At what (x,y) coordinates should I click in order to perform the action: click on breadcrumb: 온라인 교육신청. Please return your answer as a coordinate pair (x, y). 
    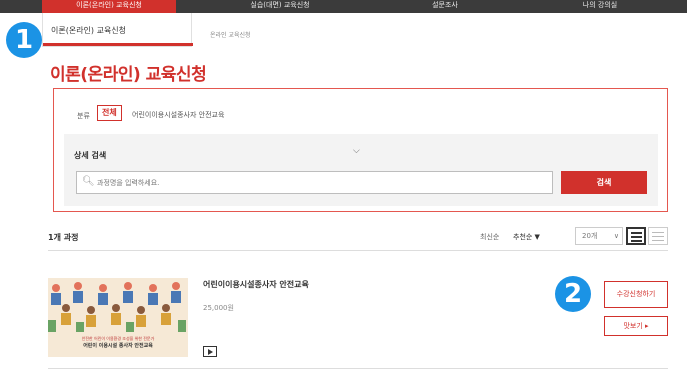
    Looking at the image, I should click on (230, 35).